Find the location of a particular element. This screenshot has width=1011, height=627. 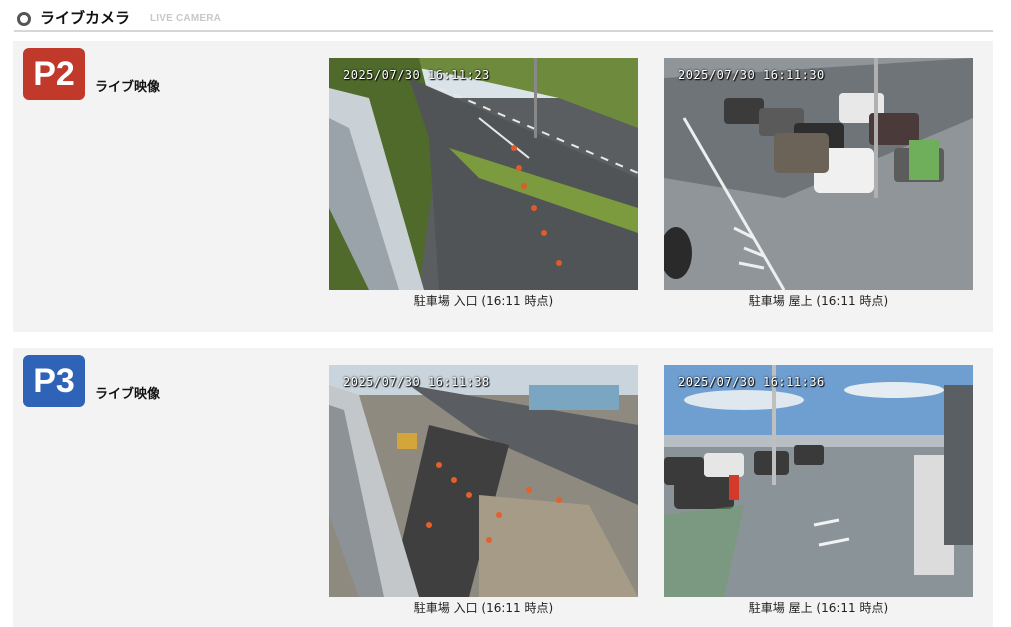

camera-feed-entrance: 2025/07/30 16:11:38 is located at coordinates (483, 481).